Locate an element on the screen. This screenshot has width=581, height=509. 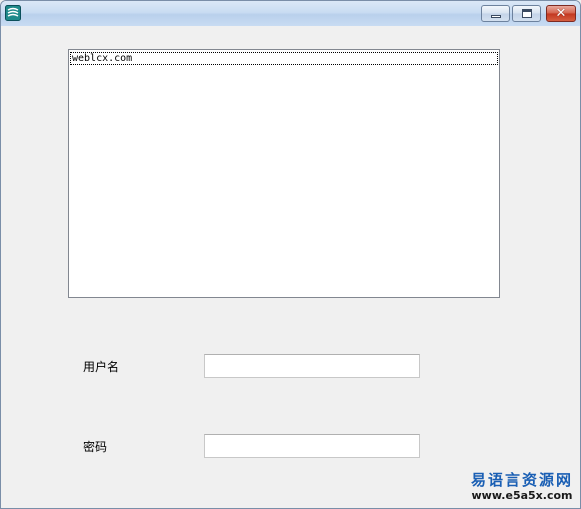
watermark-url: www.e5a5x.com is located at coordinates (522, 495).